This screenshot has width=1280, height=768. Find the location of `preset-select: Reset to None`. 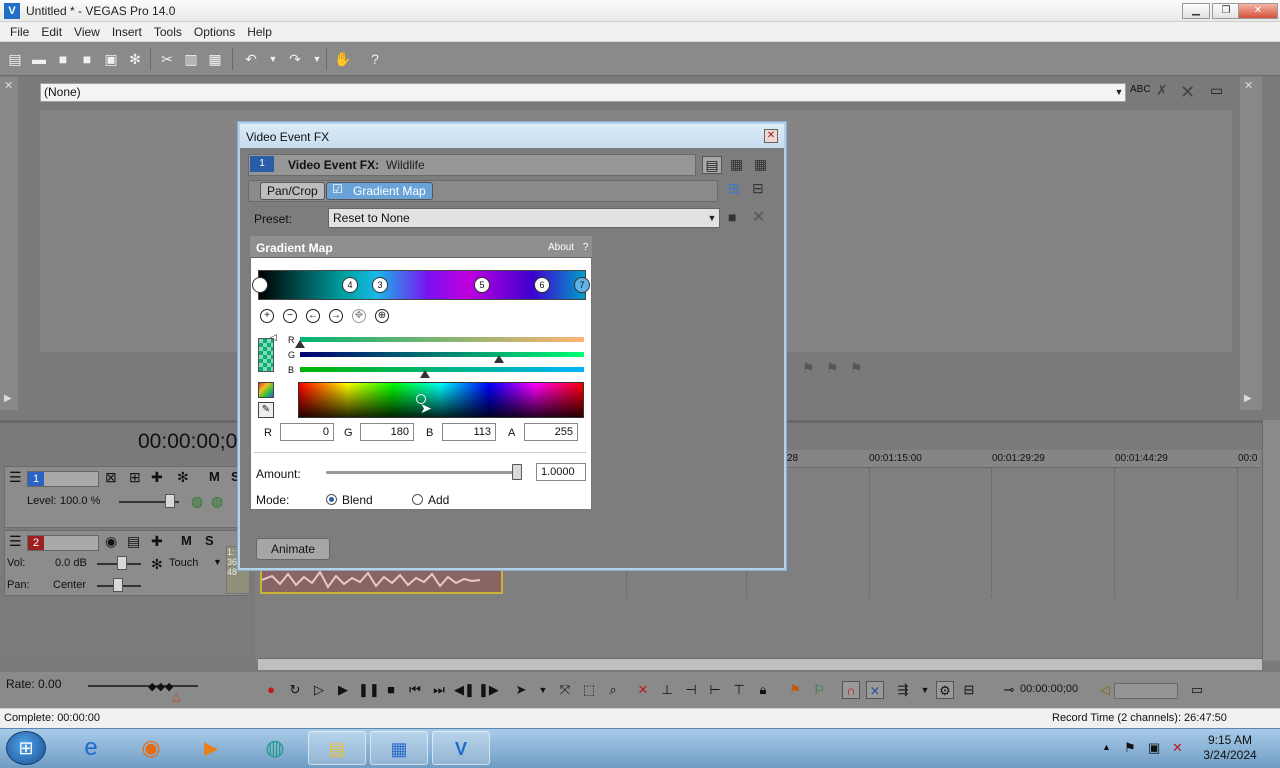

preset-select: Reset to None is located at coordinates (524, 218).